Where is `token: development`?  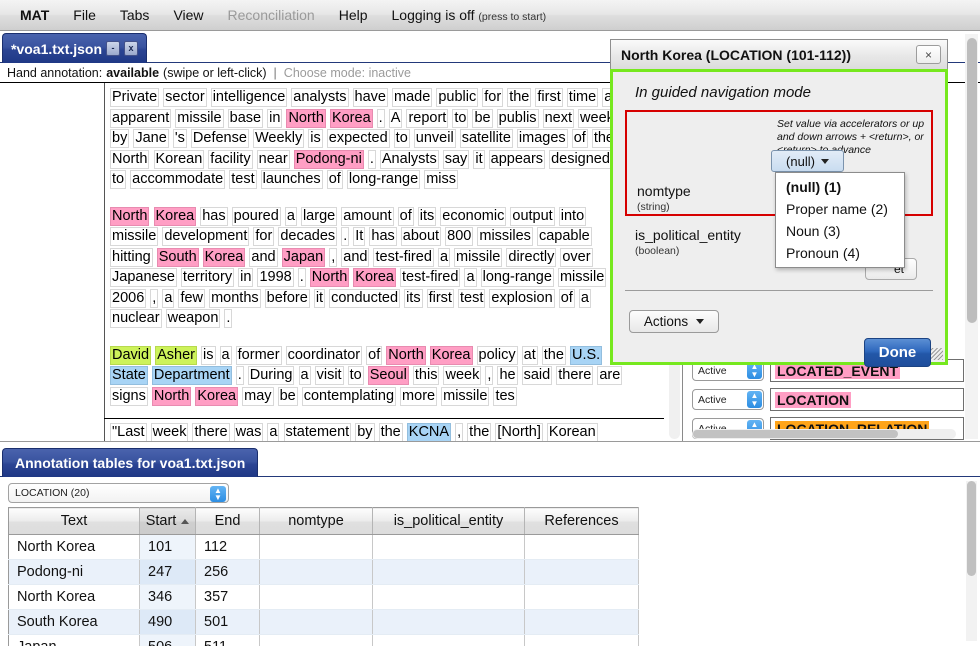 token: development is located at coordinates (206, 236).